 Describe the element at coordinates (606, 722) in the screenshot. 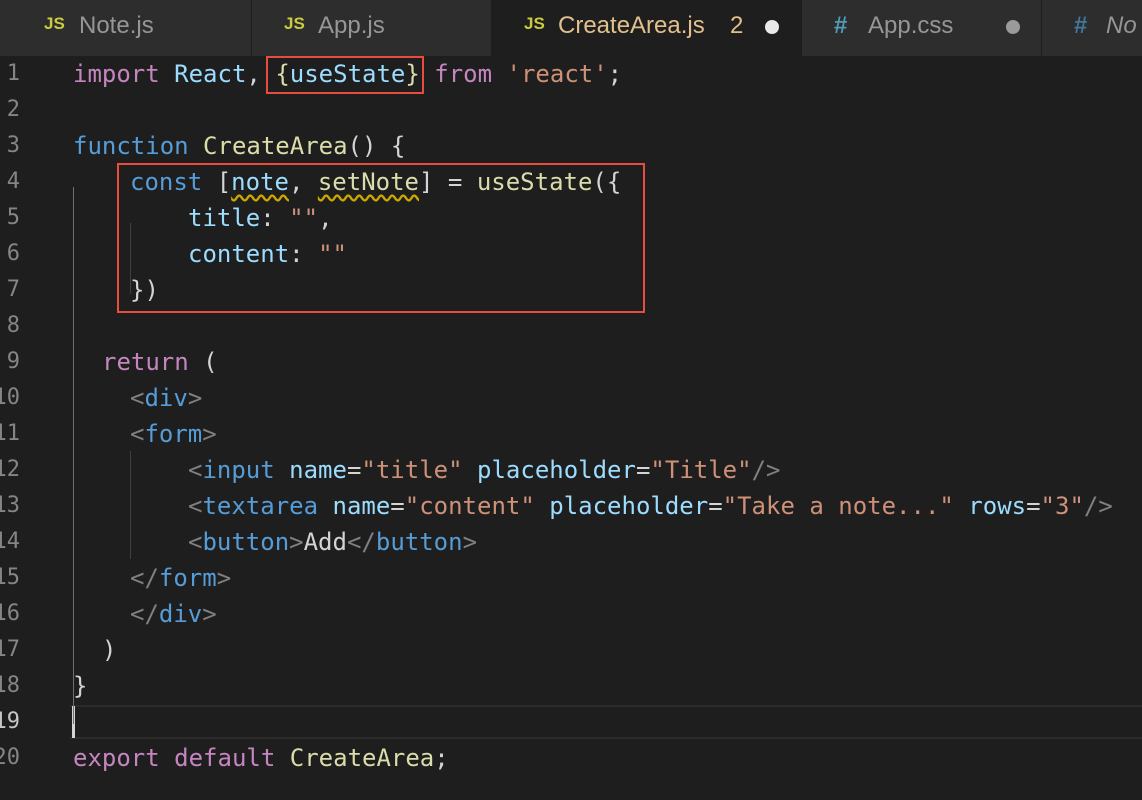

I see `current-line-highlight` at that location.